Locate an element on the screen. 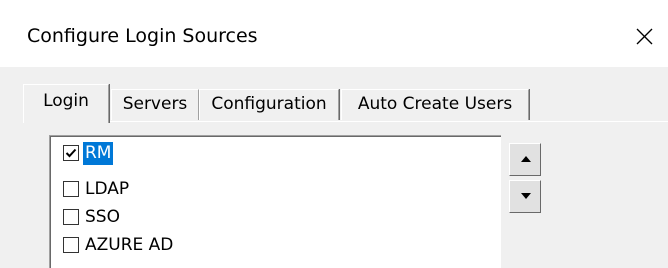 This screenshot has width=668, height=268. window-title: Configure Login Sources is located at coordinates (142, 36).